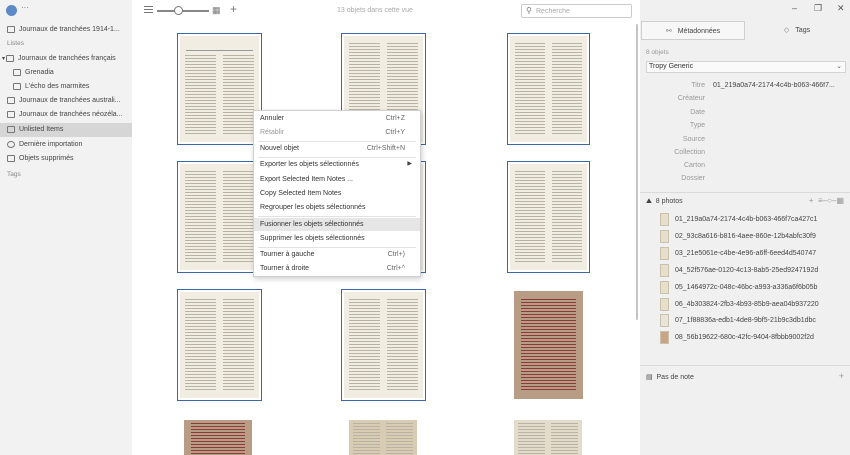 The width and height of the screenshot is (850, 455). I want to click on photo-name: 08_56b19622-680c-42fc-9404-8fbbb9002f2d, so click(744, 337).